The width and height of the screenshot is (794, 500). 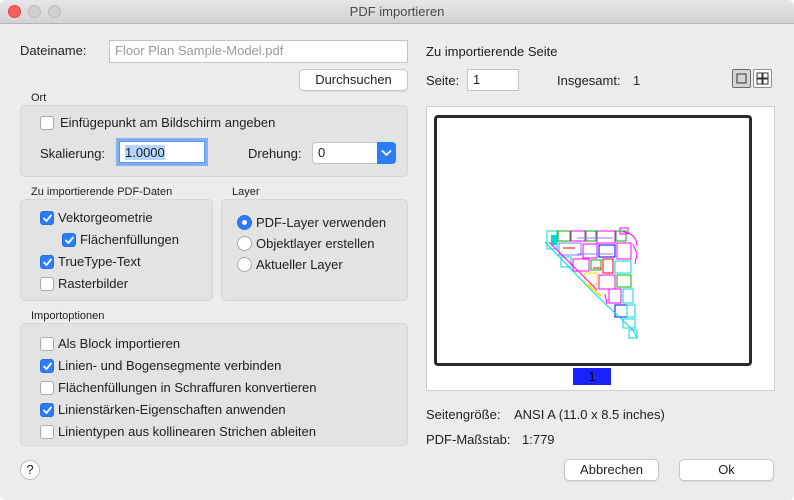 What do you see at coordinates (47, 123) in the screenshot?
I see `specify-on-screen-checkbox` at bounding box center [47, 123].